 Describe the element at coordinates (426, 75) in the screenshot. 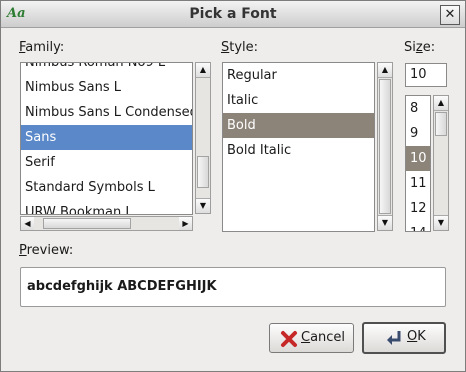

I see `size-input: 10` at that location.